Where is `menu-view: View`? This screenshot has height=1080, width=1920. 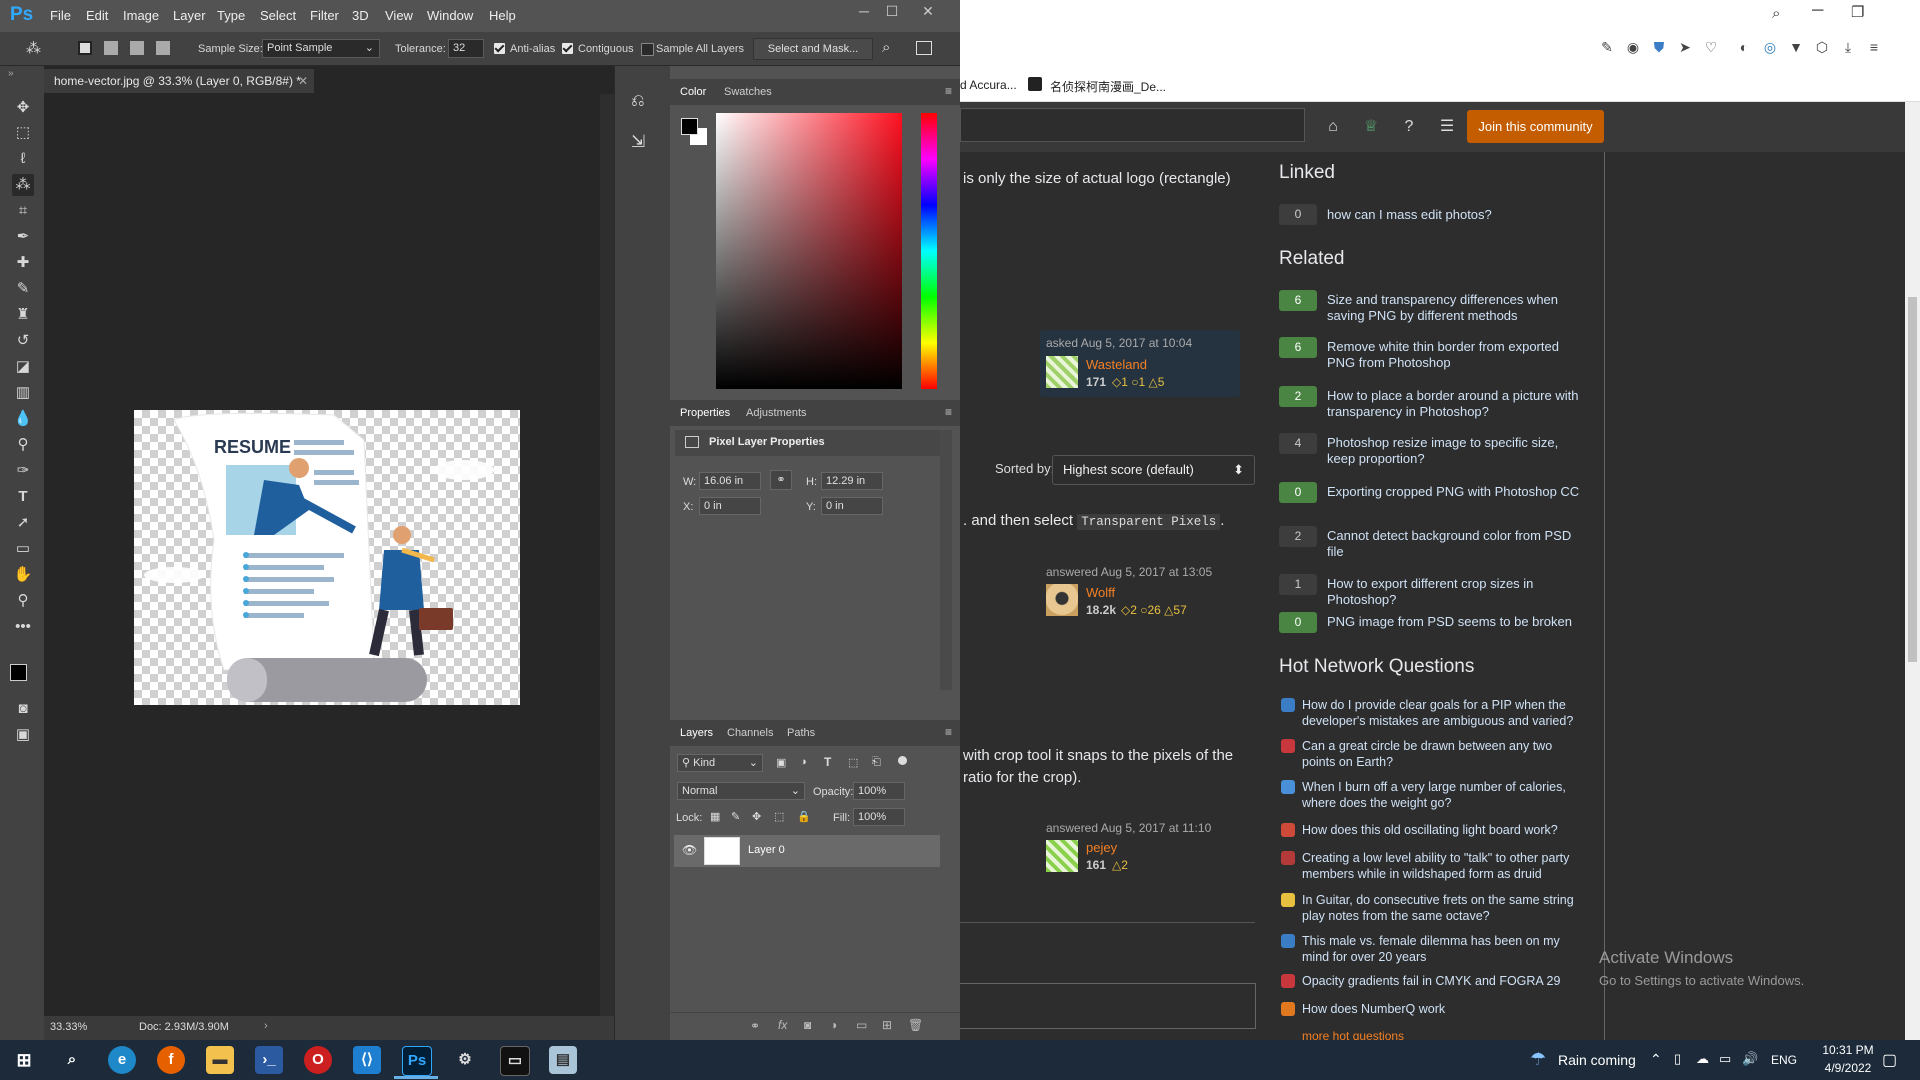
menu-view: View is located at coordinates (399, 15).